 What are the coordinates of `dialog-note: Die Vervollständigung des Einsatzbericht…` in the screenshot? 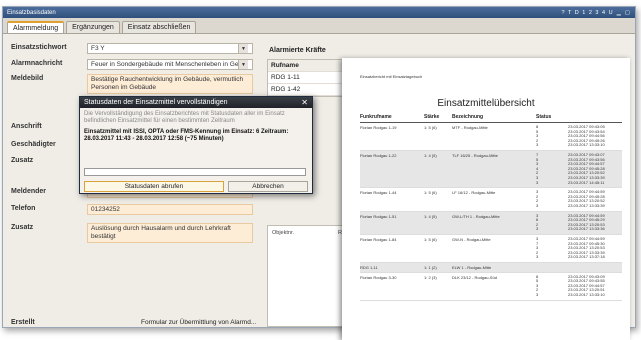 It's located at (184, 117).